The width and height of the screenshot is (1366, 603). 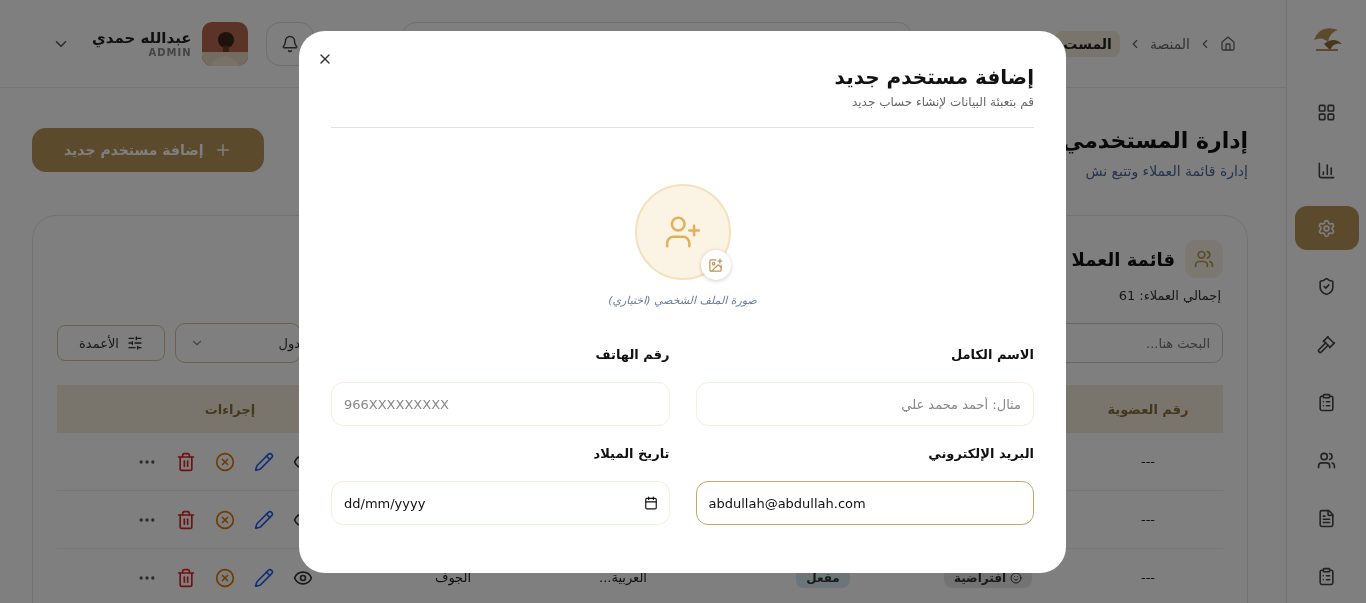 I want to click on breadcrumb-item: المنصة, so click(x=1169, y=43).